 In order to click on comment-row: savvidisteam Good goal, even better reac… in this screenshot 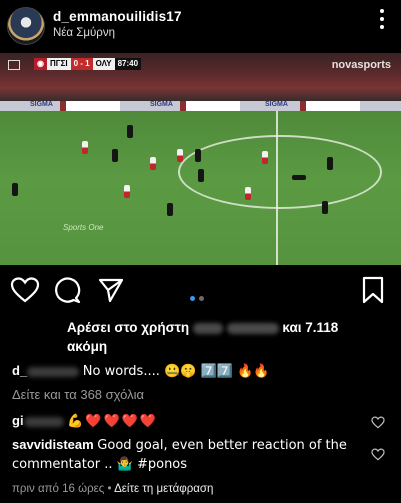, I will do `click(188, 455)`.